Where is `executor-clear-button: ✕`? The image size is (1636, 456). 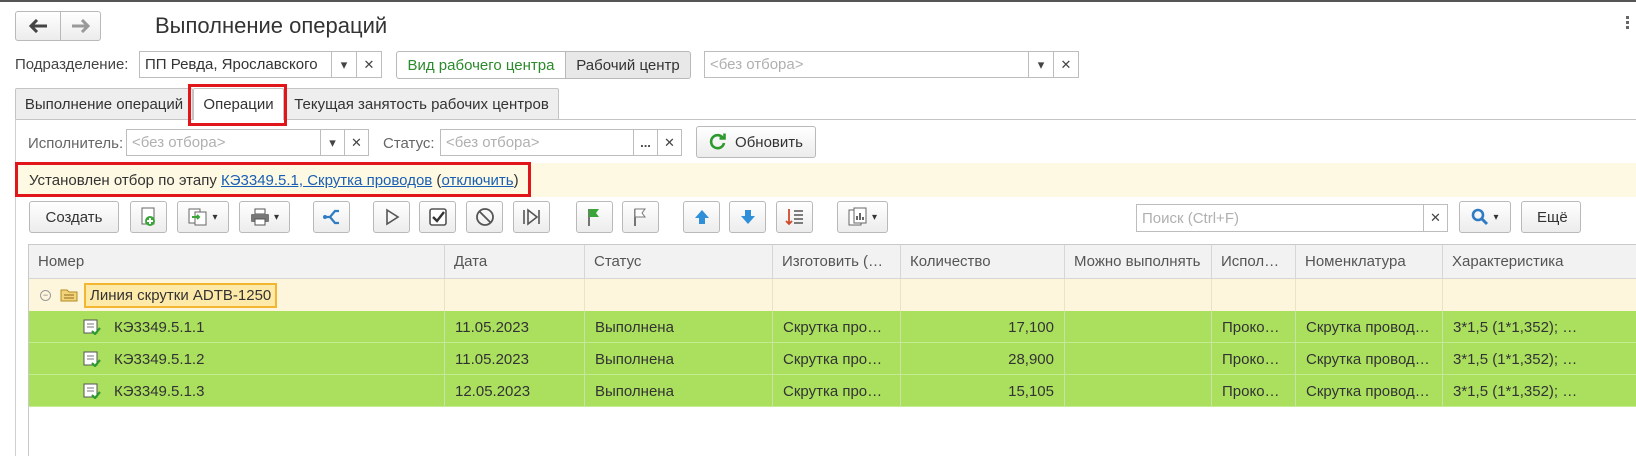 executor-clear-button: ✕ is located at coordinates (356, 142).